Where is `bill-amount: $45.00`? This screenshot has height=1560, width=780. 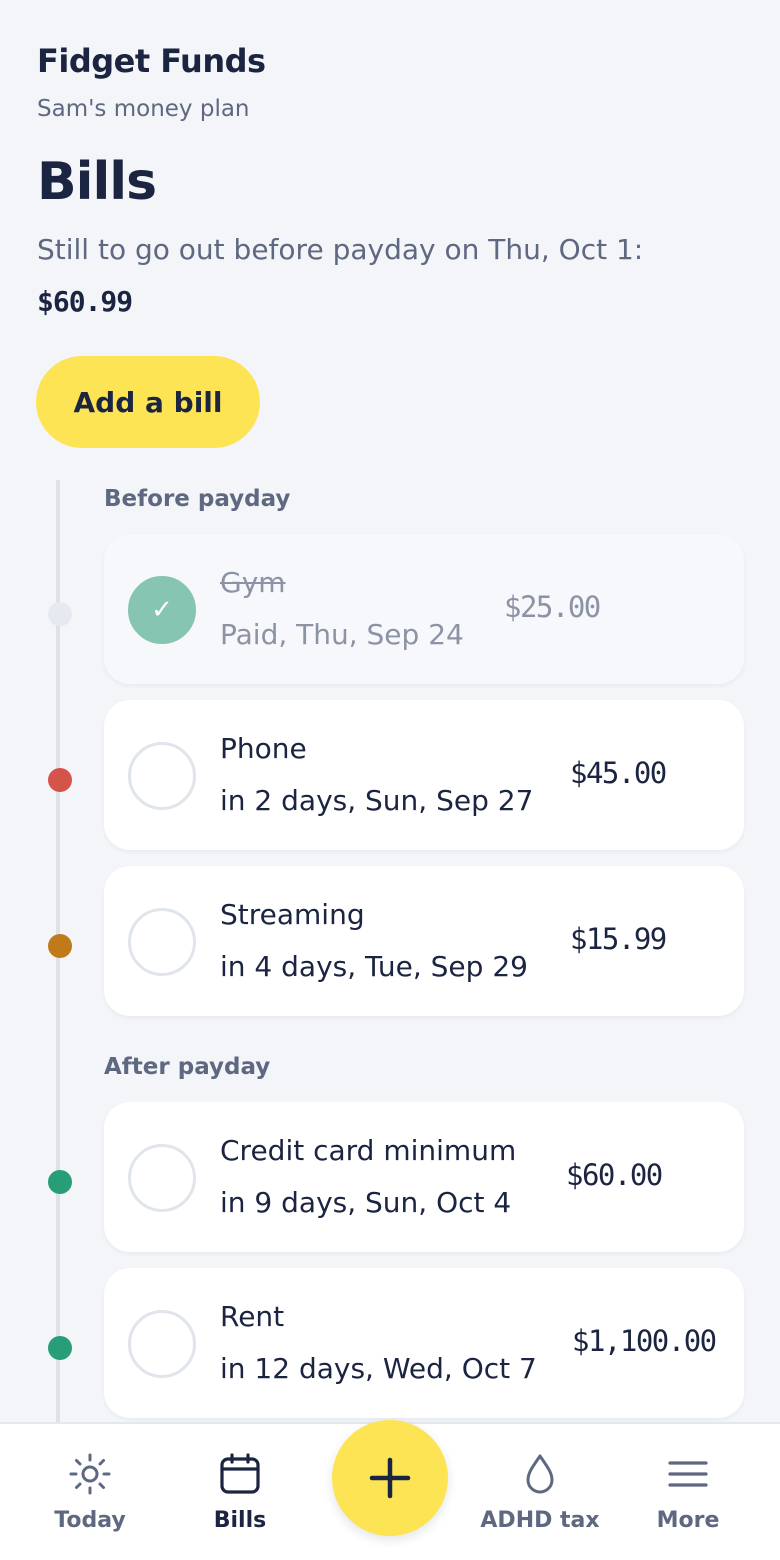 bill-amount: $45.00 is located at coordinates (618, 773).